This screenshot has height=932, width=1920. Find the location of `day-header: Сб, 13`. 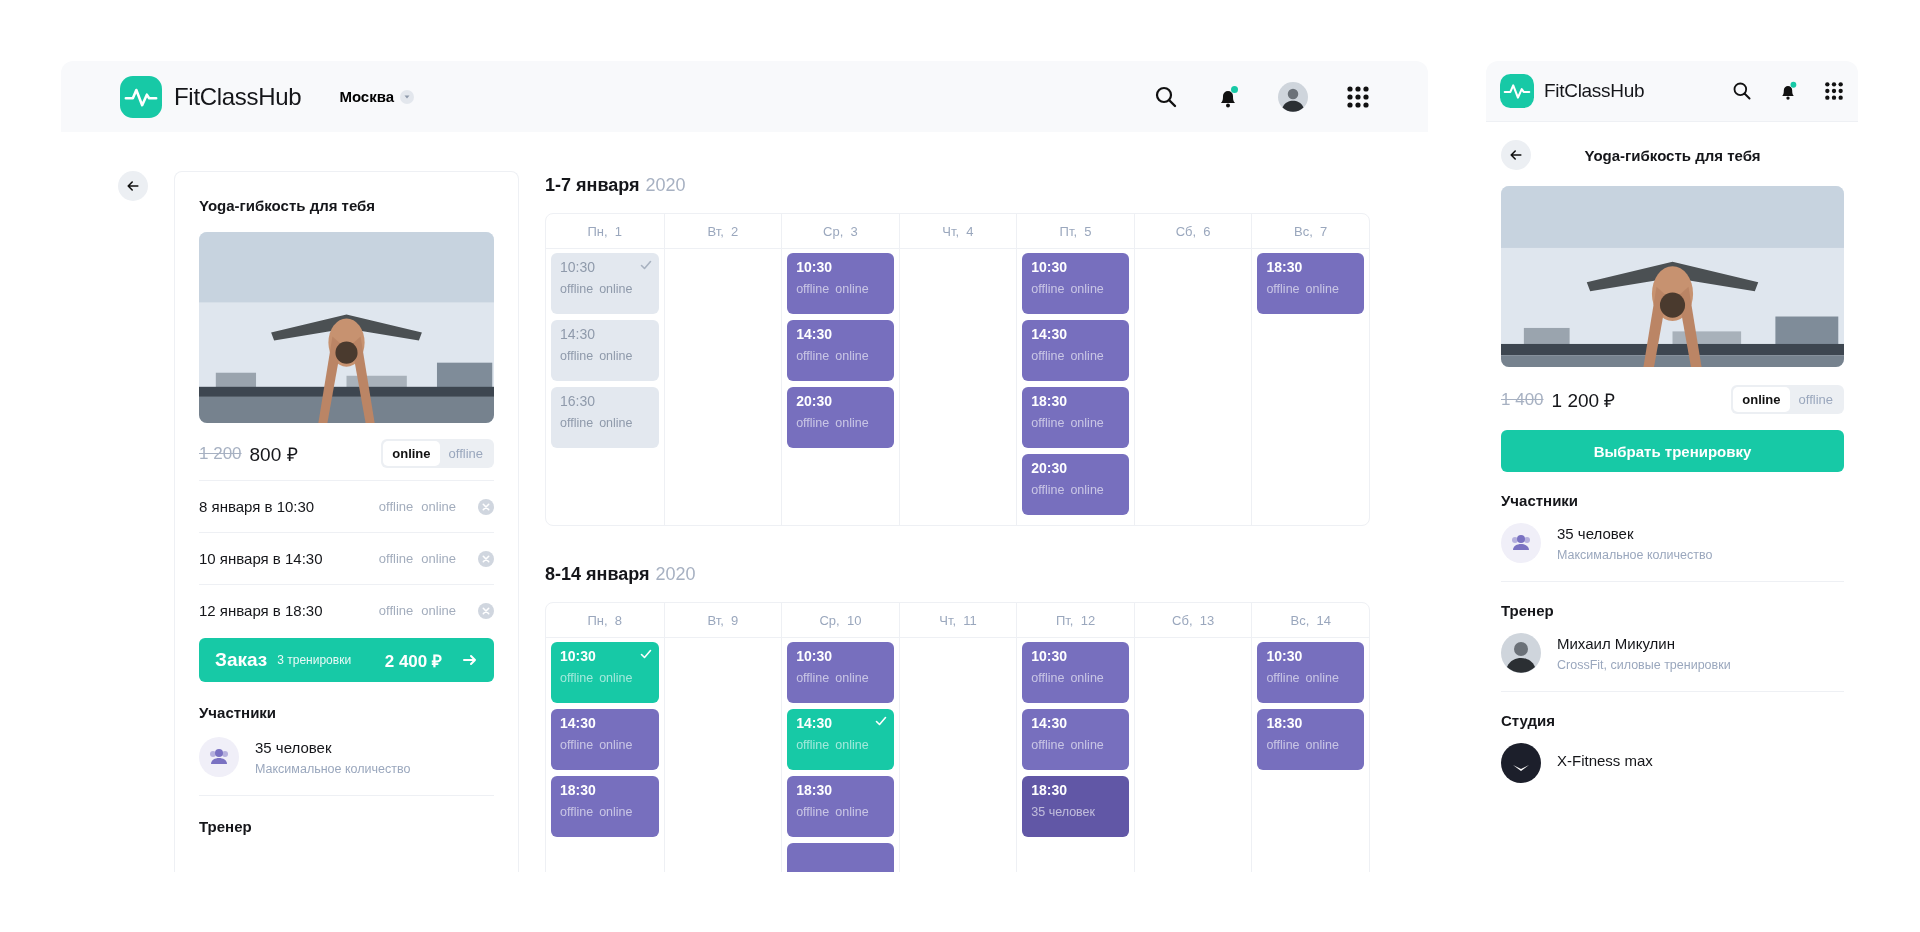

day-header: Сб, 13 is located at coordinates (1193, 620).